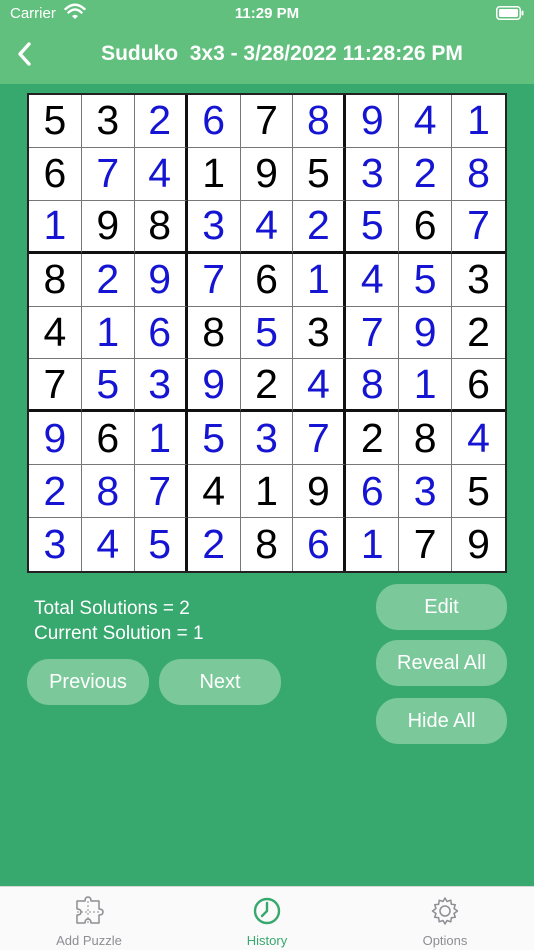 This screenshot has width=534, height=950. Describe the element at coordinates (445, 911) in the screenshot. I see `gear-icon` at that location.